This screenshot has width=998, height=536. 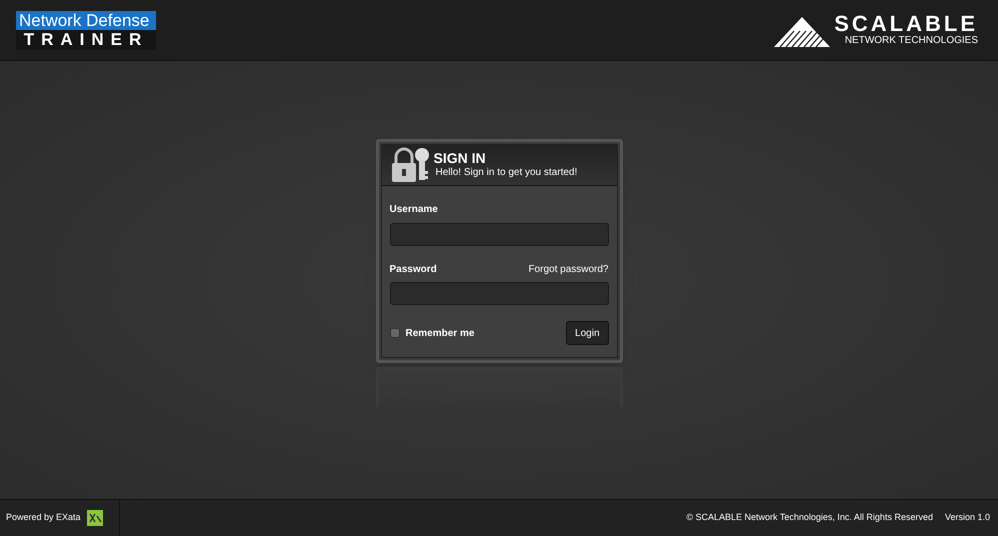 What do you see at coordinates (809, 517) in the screenshot?
I see `copyright-text: © SCALABLE Network Technologies, Inc. All Rights Reserved` at bounding box center [809, 517].